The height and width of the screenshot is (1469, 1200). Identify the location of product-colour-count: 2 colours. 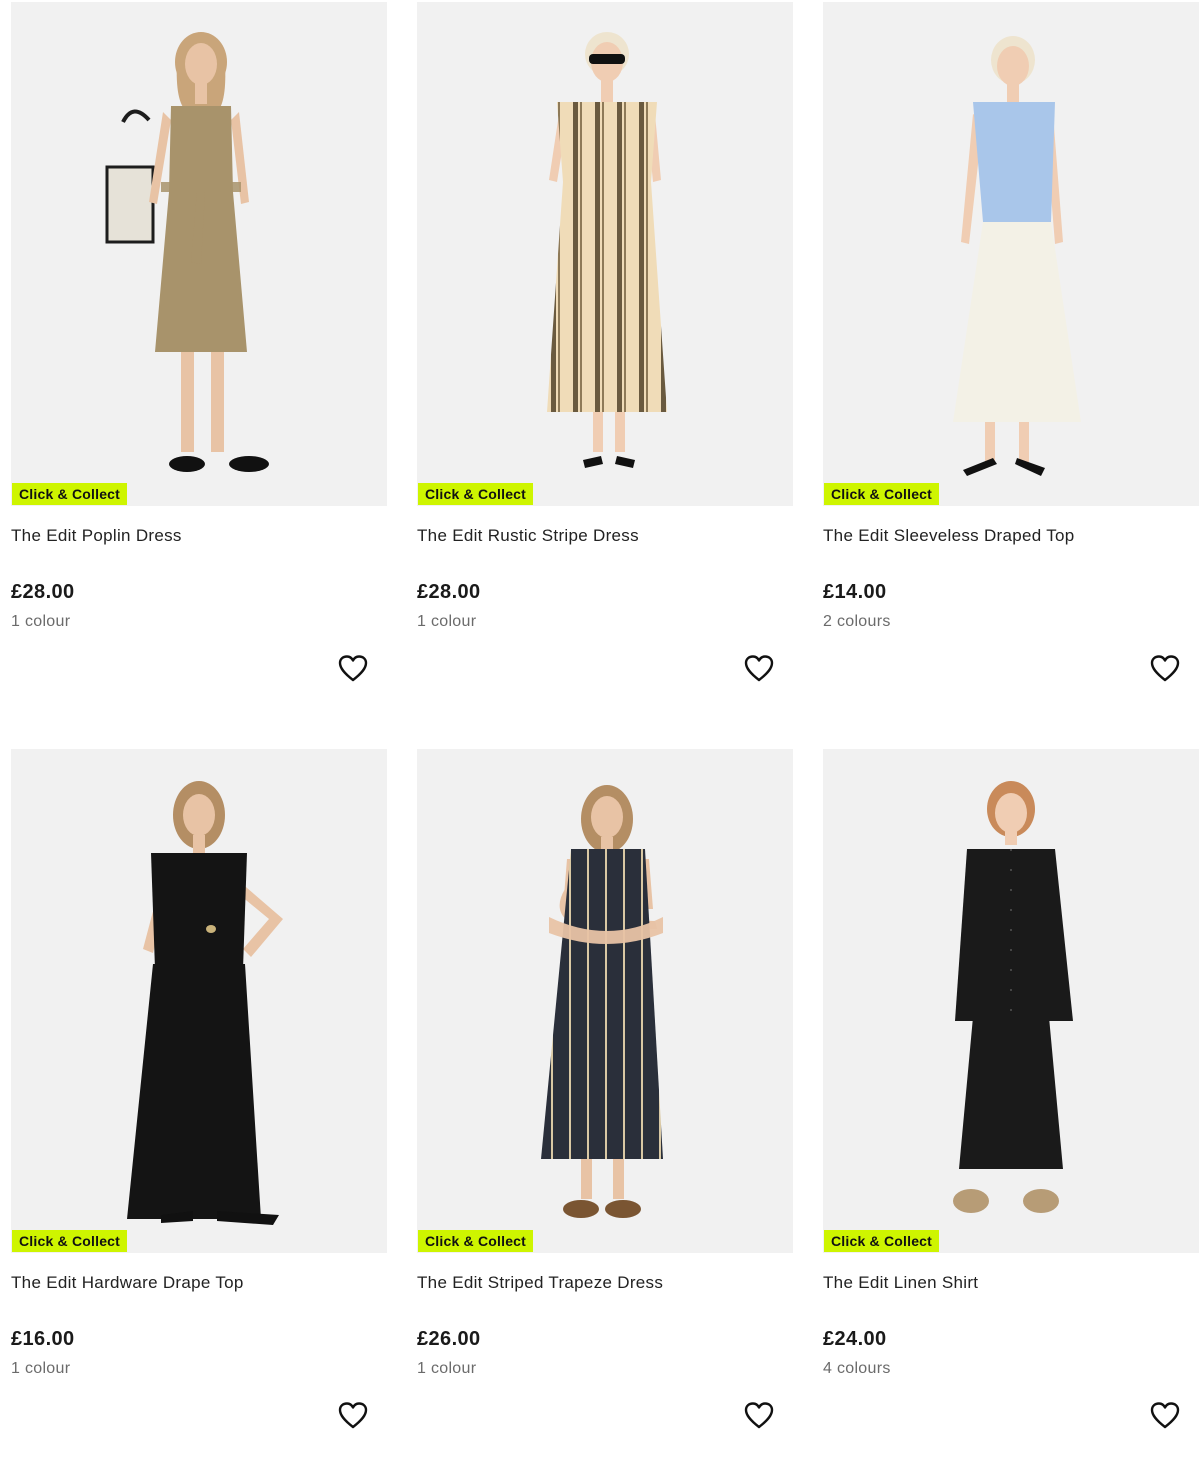
(857, 621).